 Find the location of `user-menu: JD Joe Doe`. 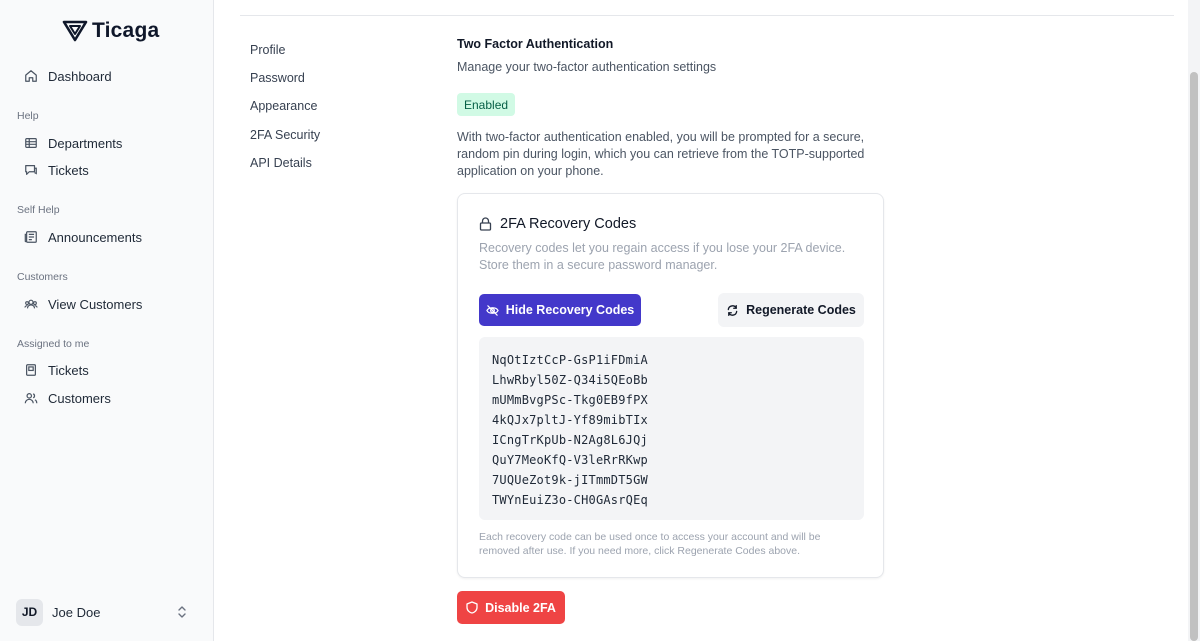

user-menu: JD Joe Doe is located at coordinates (107, 612).